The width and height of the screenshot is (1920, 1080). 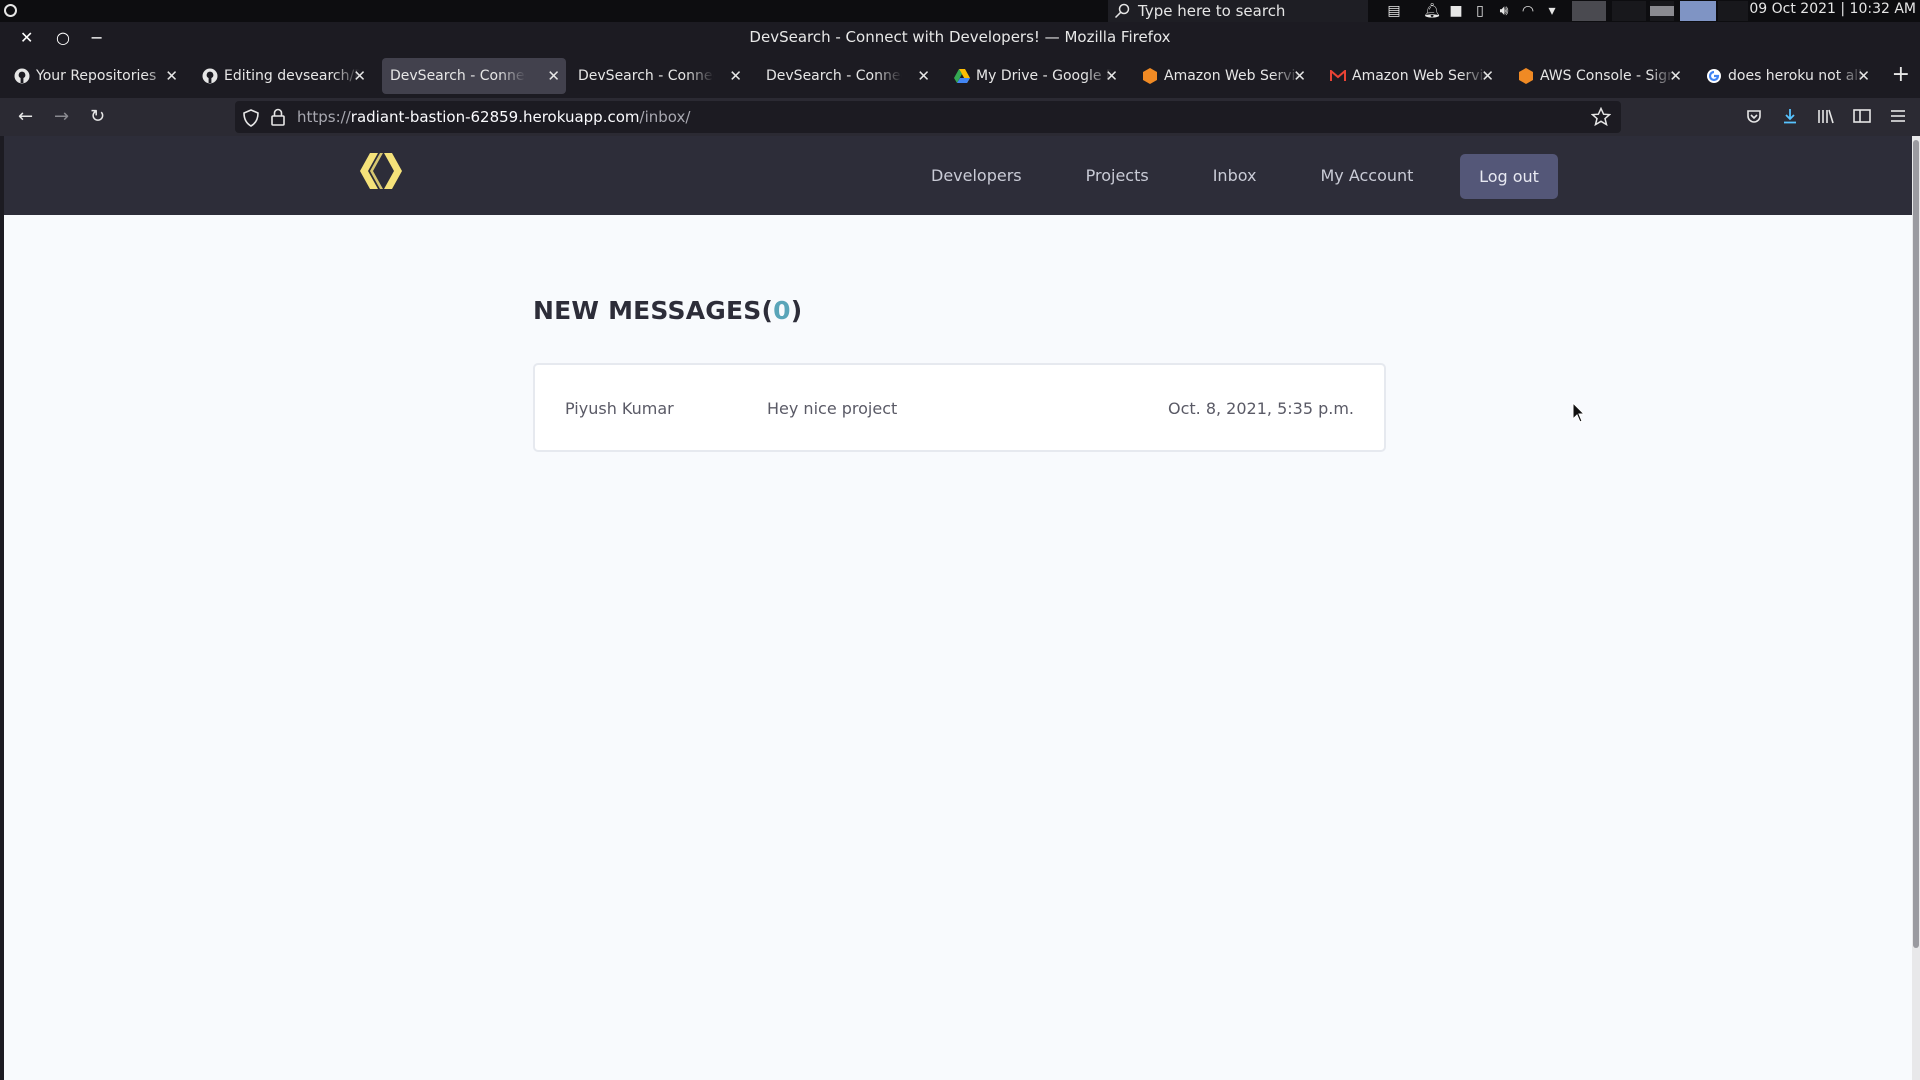 I want to click on google-drive-icon, so click(x=962, y=76).